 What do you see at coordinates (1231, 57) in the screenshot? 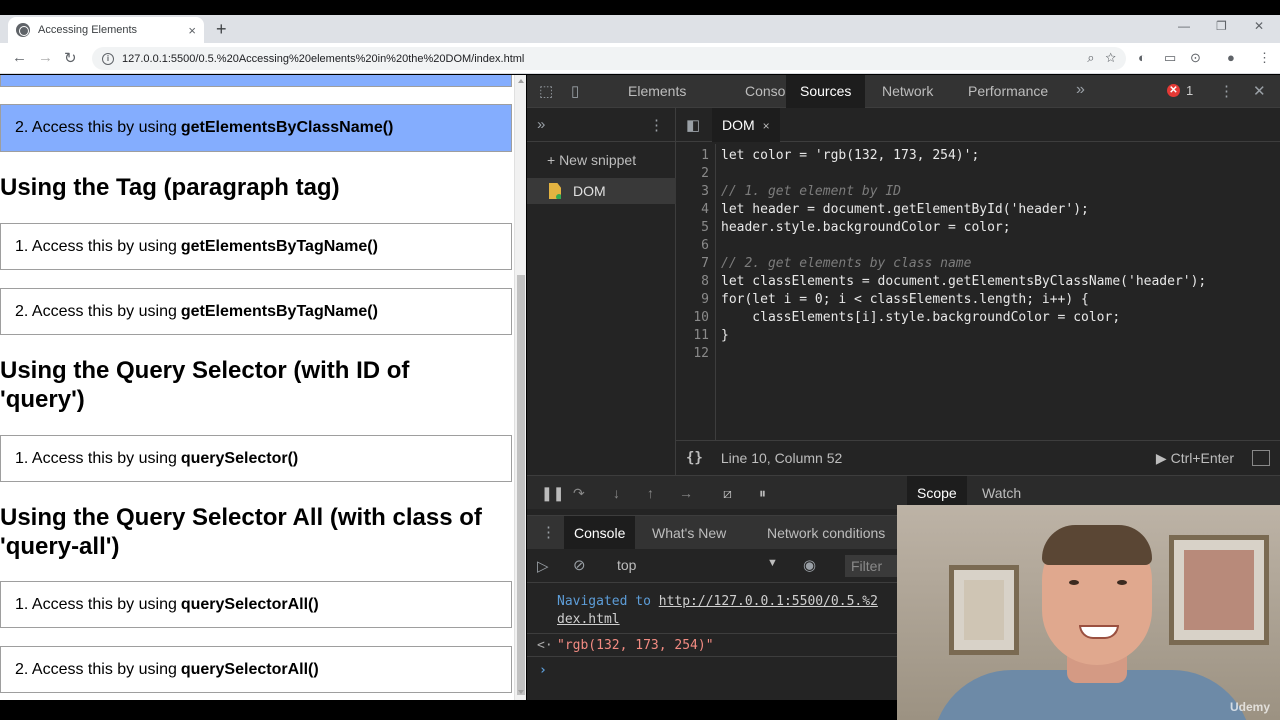
I see `profile-icon: ●` at bounding box center [1231, 57].